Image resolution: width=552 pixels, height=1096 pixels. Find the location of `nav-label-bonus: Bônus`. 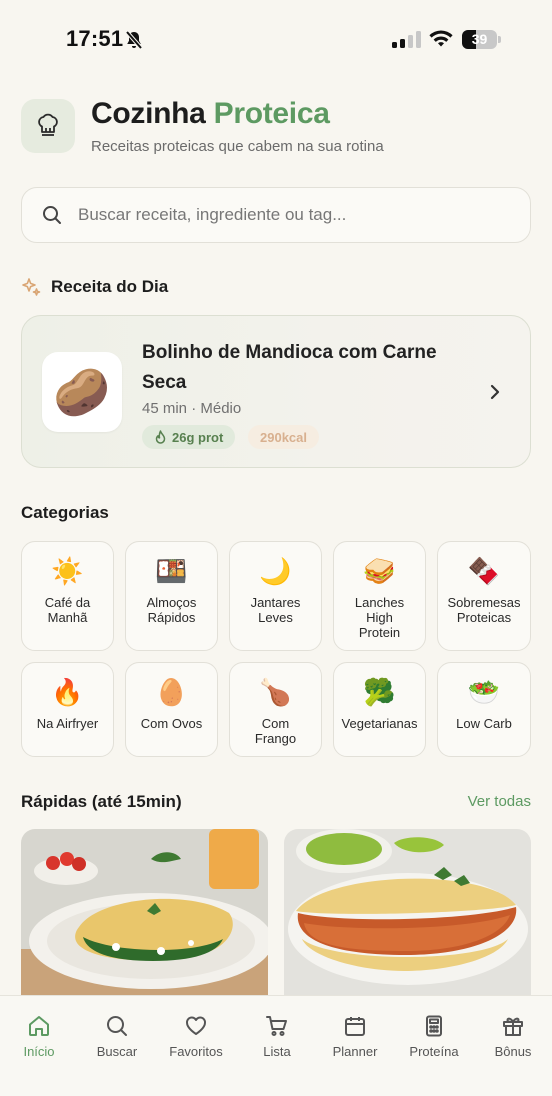

nav-label-bonus: Bônus is located at coordinates (513, 1051).